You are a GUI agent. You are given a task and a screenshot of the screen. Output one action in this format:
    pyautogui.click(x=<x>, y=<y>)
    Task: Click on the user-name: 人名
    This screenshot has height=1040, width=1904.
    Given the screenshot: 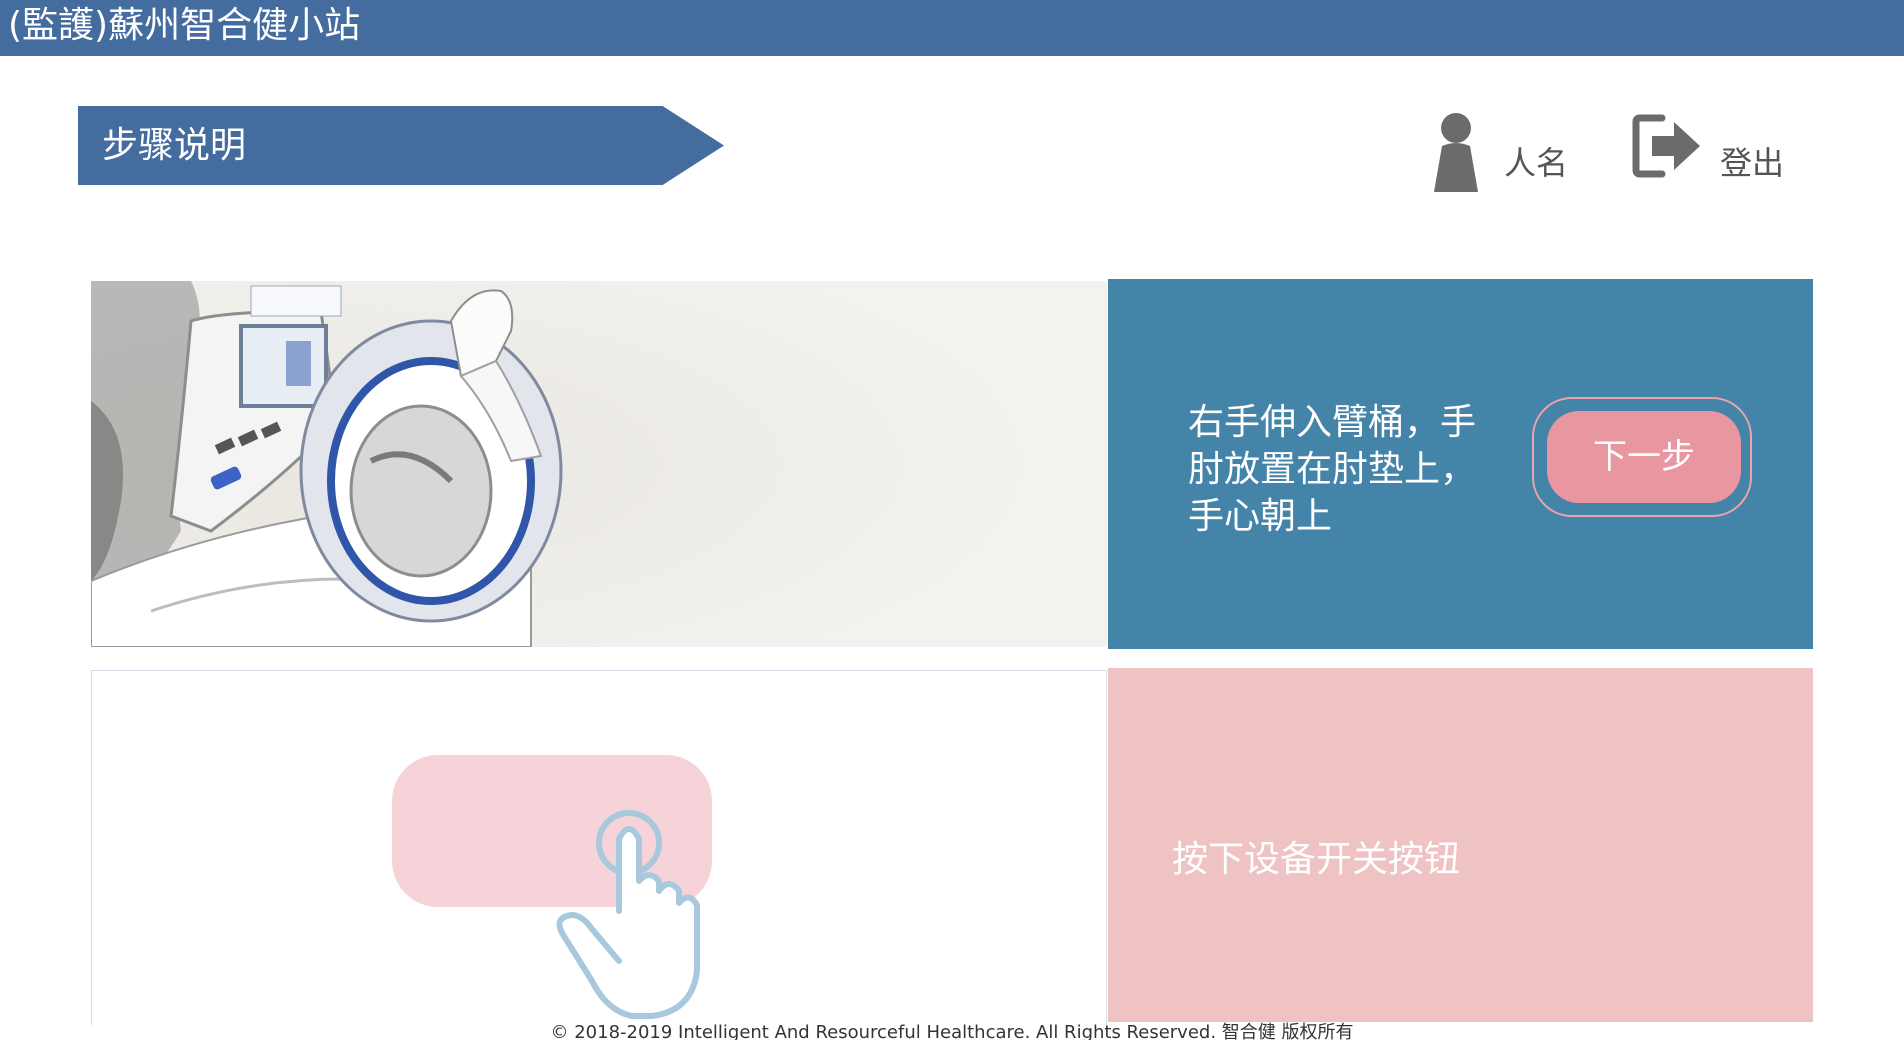 What is the action you would take?
    pyautogui.click(x=1536, y=163)
    